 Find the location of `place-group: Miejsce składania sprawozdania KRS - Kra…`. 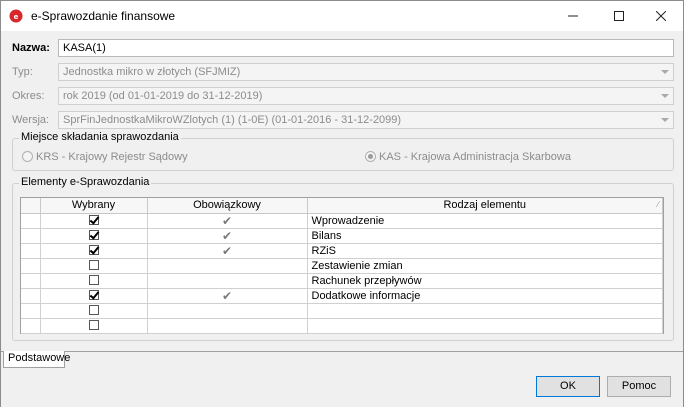

place-group: Miejsce składania sprawozdania KRS - Kra… is located at coordinates (343, 151).